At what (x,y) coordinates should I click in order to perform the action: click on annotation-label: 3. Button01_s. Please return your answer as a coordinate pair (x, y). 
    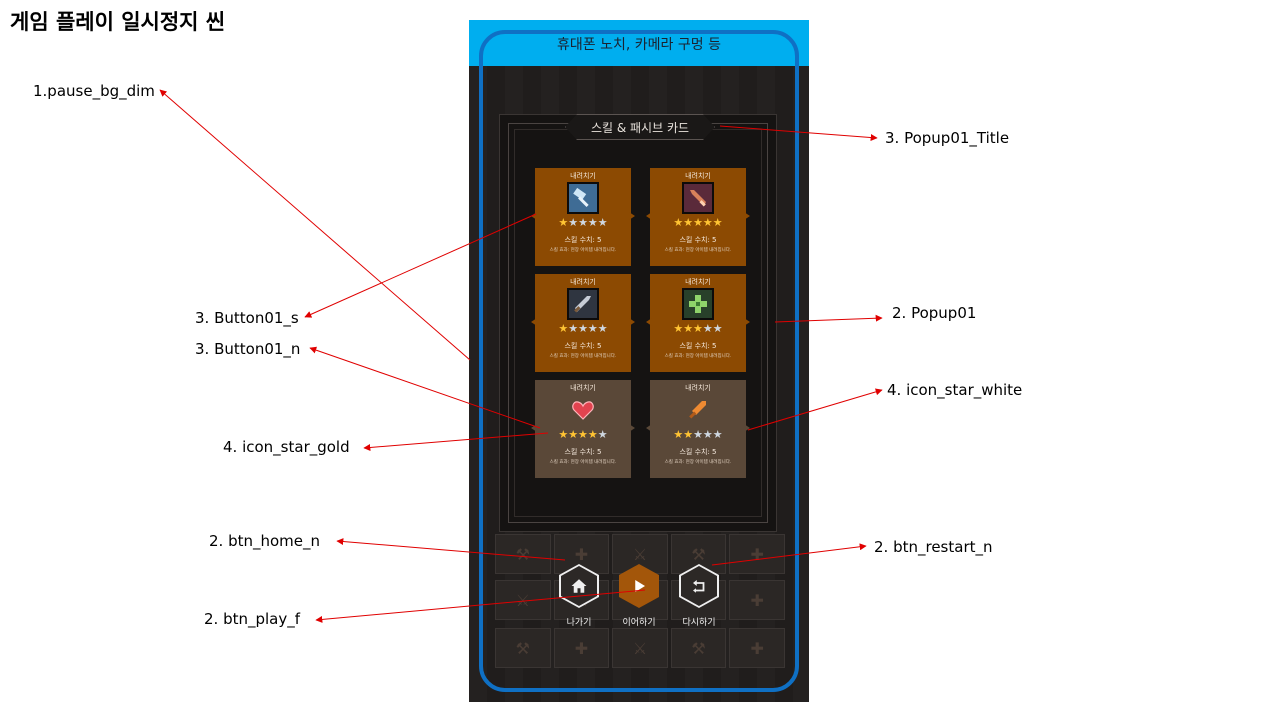
    Looking at the image, I should click on (247, 318).